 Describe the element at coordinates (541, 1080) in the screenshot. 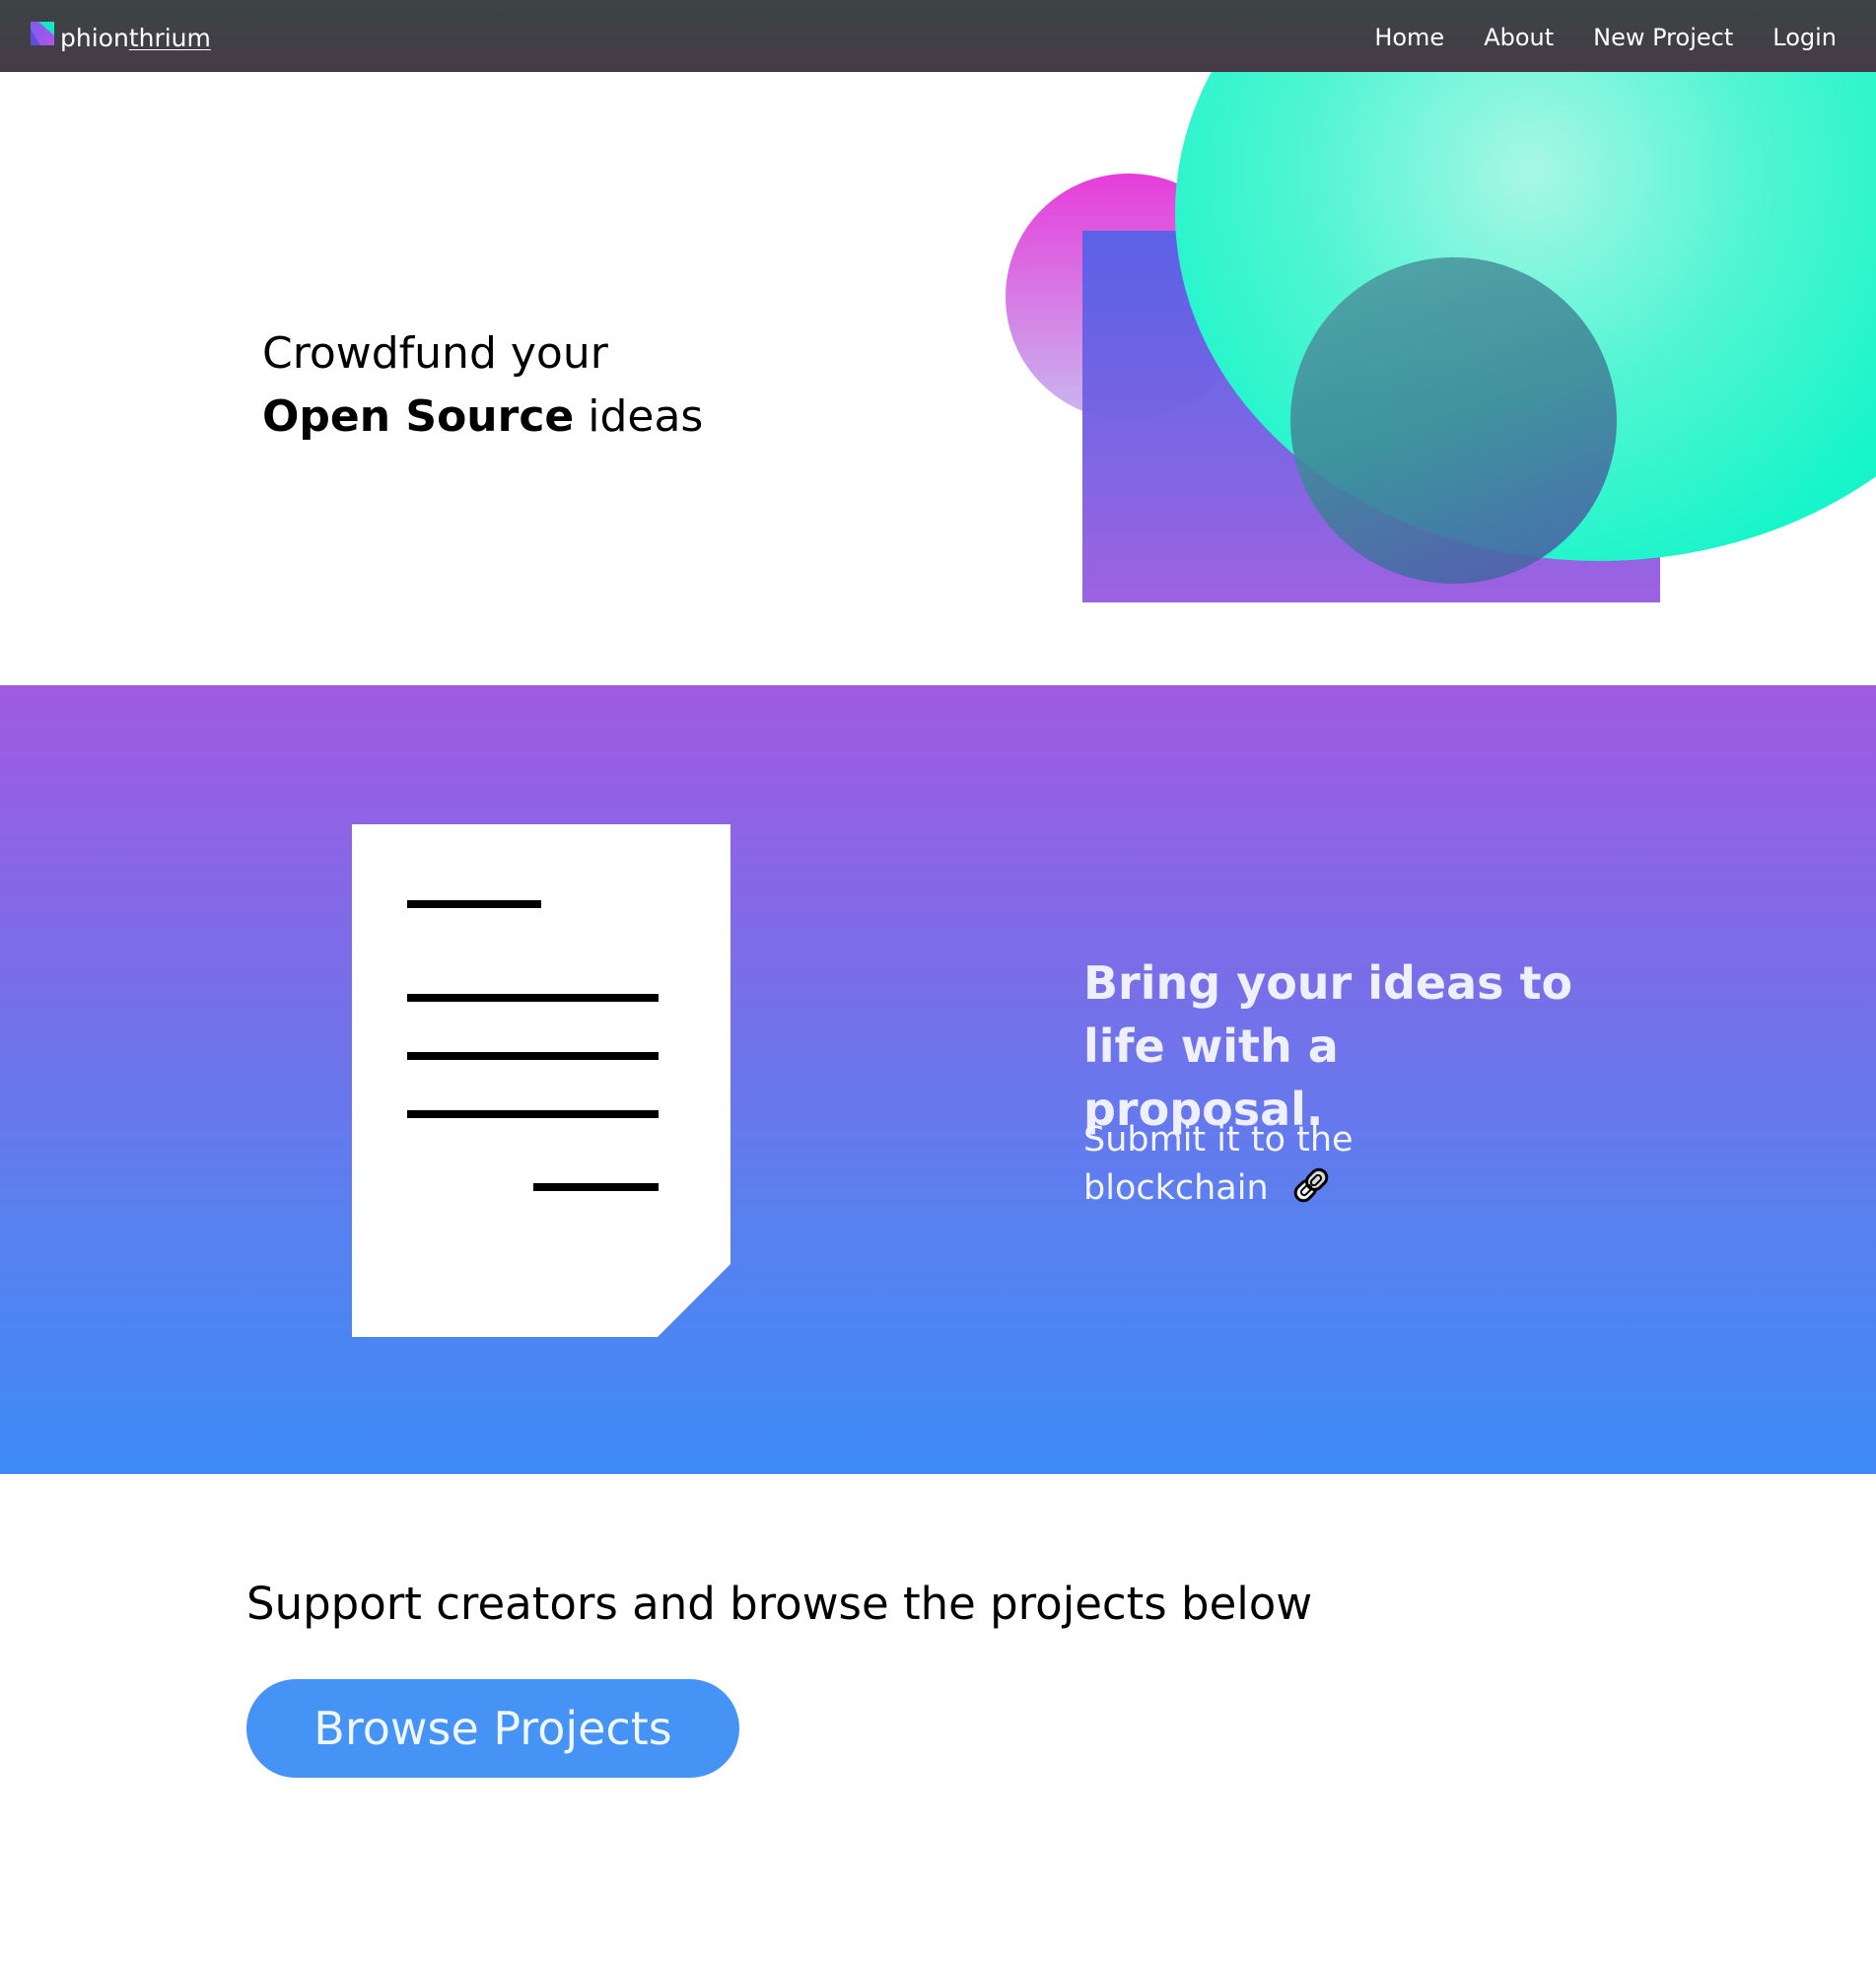

I see `document-icon` at that location.